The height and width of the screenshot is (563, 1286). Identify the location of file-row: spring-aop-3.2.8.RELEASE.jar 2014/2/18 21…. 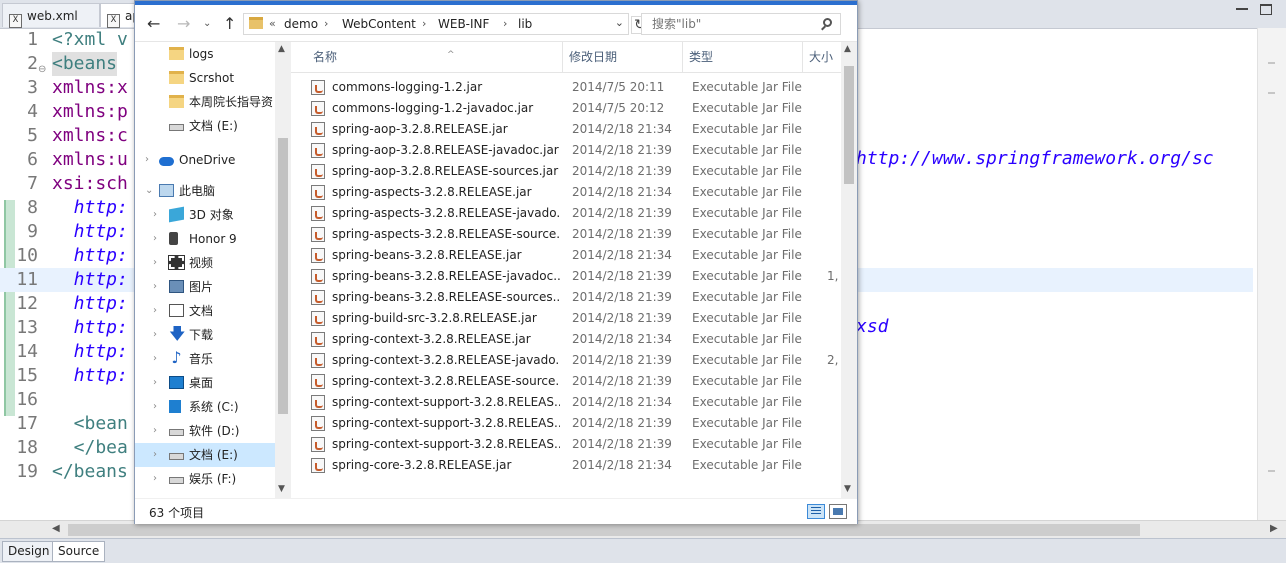
(576, 129).